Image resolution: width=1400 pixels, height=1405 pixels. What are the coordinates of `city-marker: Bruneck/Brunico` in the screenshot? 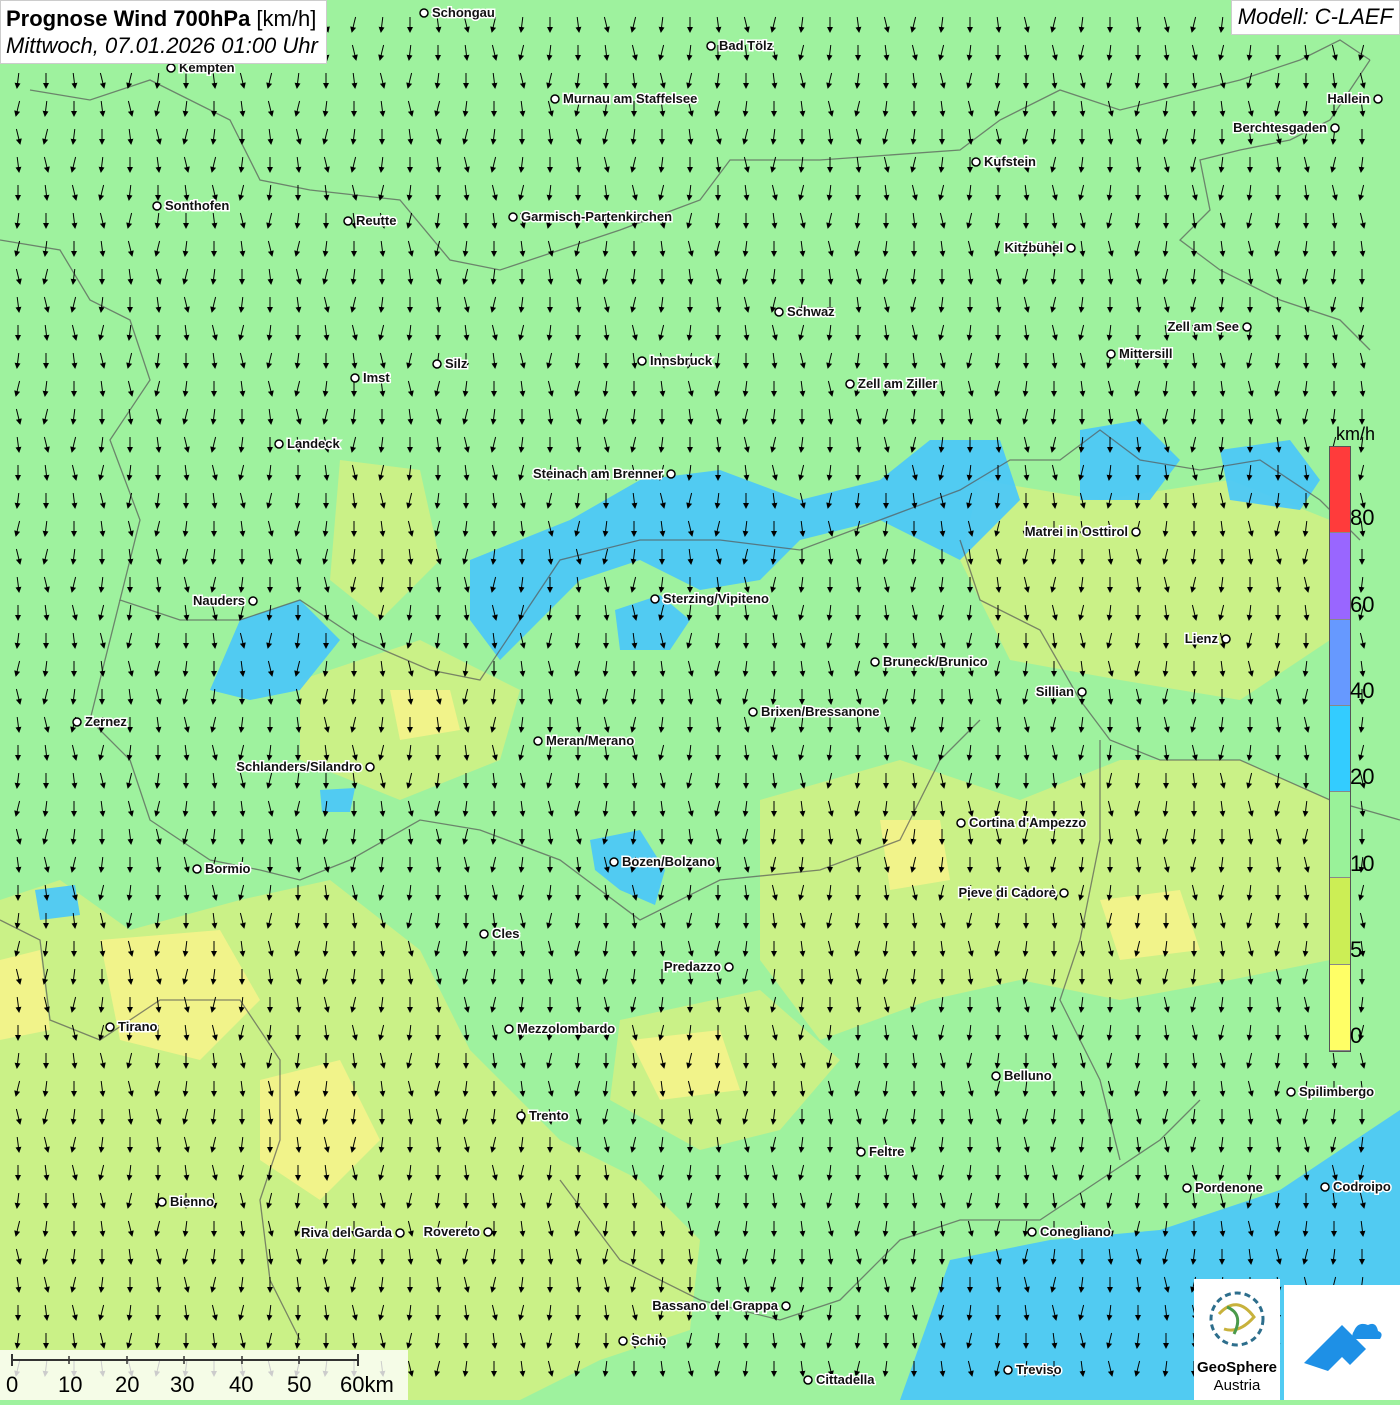 It's located at (929, 662).